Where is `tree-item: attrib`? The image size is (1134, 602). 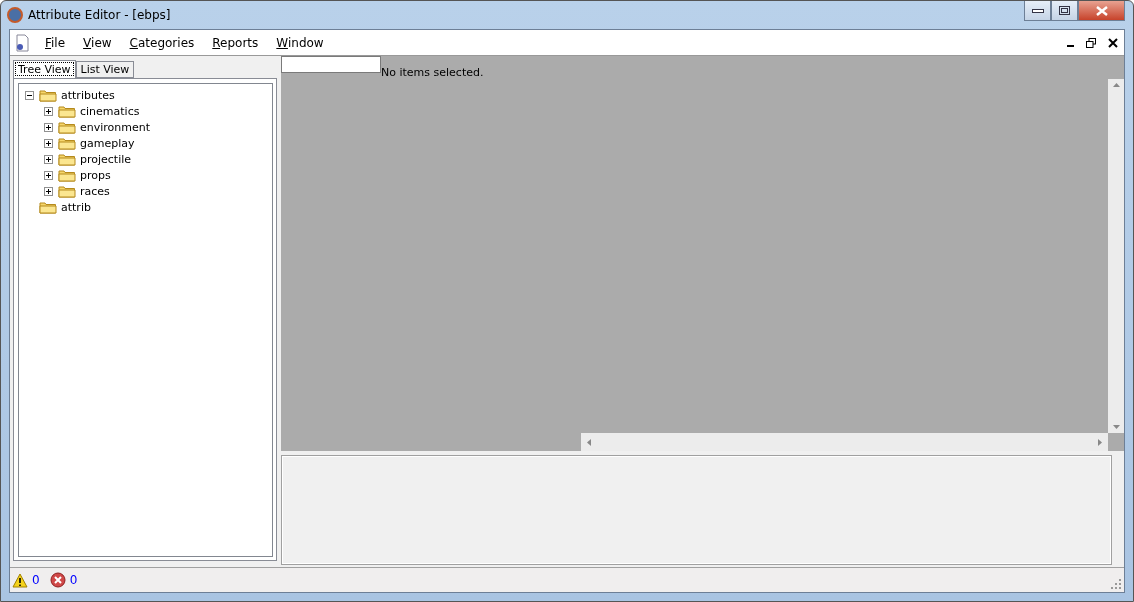 tree-item: attrib is located at coordinates (76, 207).